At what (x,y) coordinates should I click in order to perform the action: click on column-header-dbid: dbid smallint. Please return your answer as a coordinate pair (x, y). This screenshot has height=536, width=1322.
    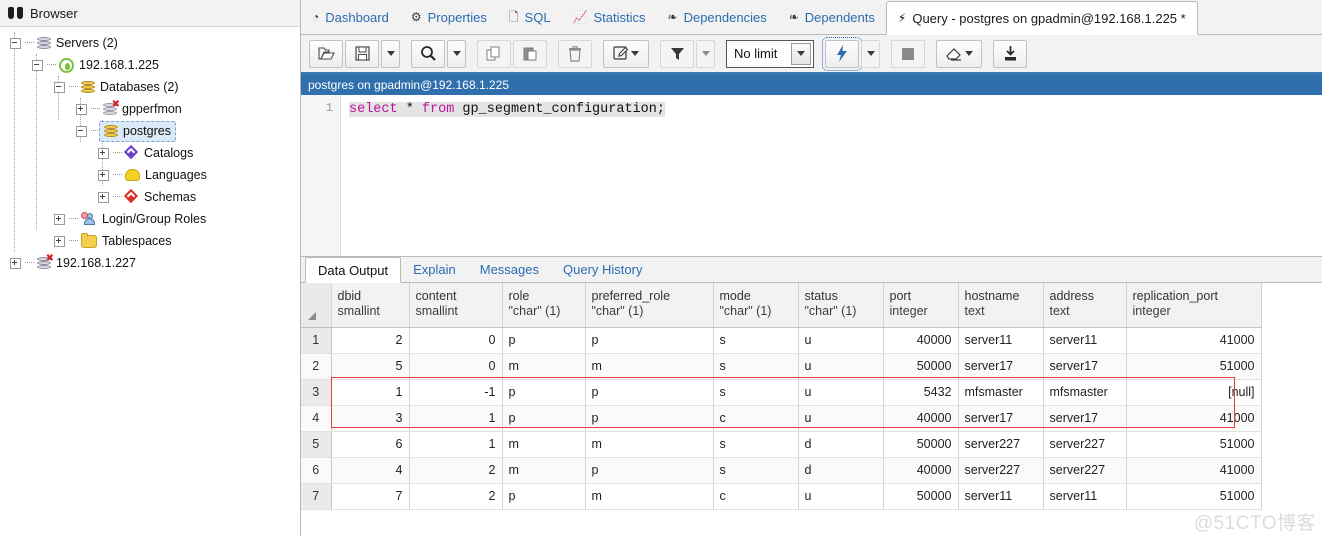
    Looking at the image, I should click on (370, 305).